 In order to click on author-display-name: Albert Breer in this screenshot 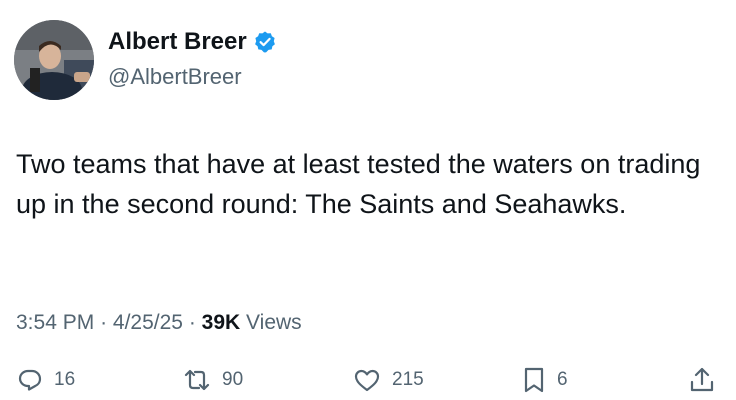, I will do `click(177, 42)`.